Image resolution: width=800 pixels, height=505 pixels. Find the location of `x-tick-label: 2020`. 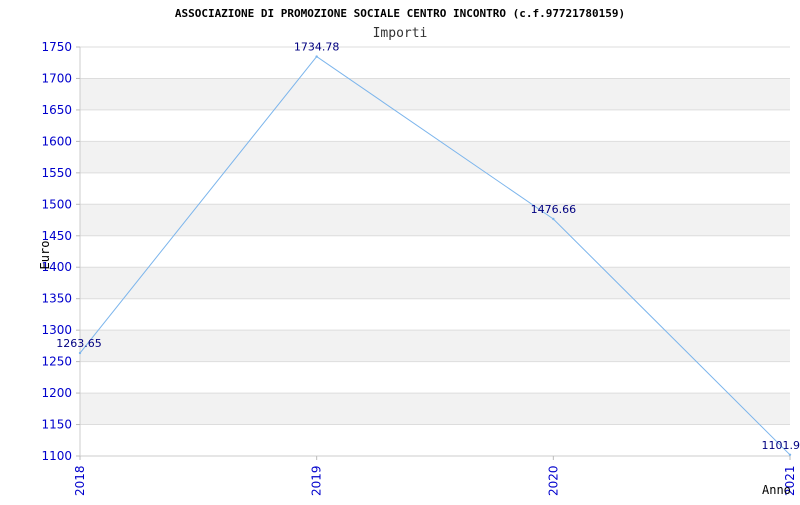

x-tick-label: 2020 is located at coordinates (553, 480).